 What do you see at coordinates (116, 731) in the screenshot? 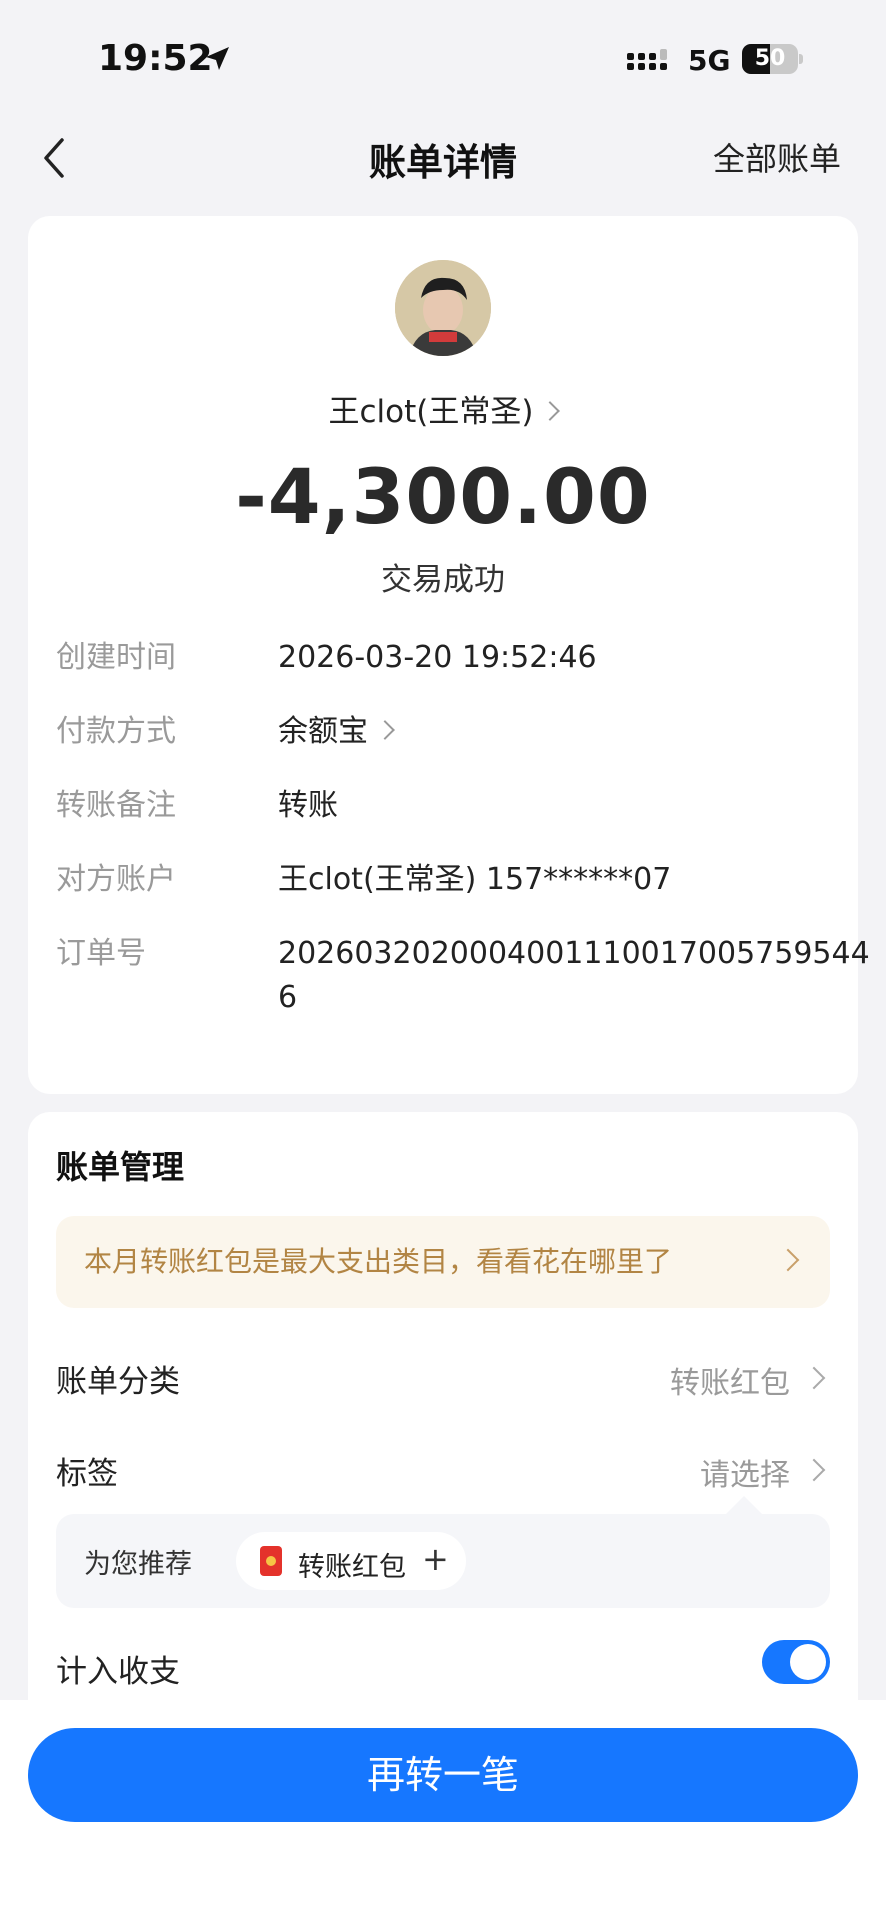
I see `detail-label: 付款方式` at bounding box center [116, 731].